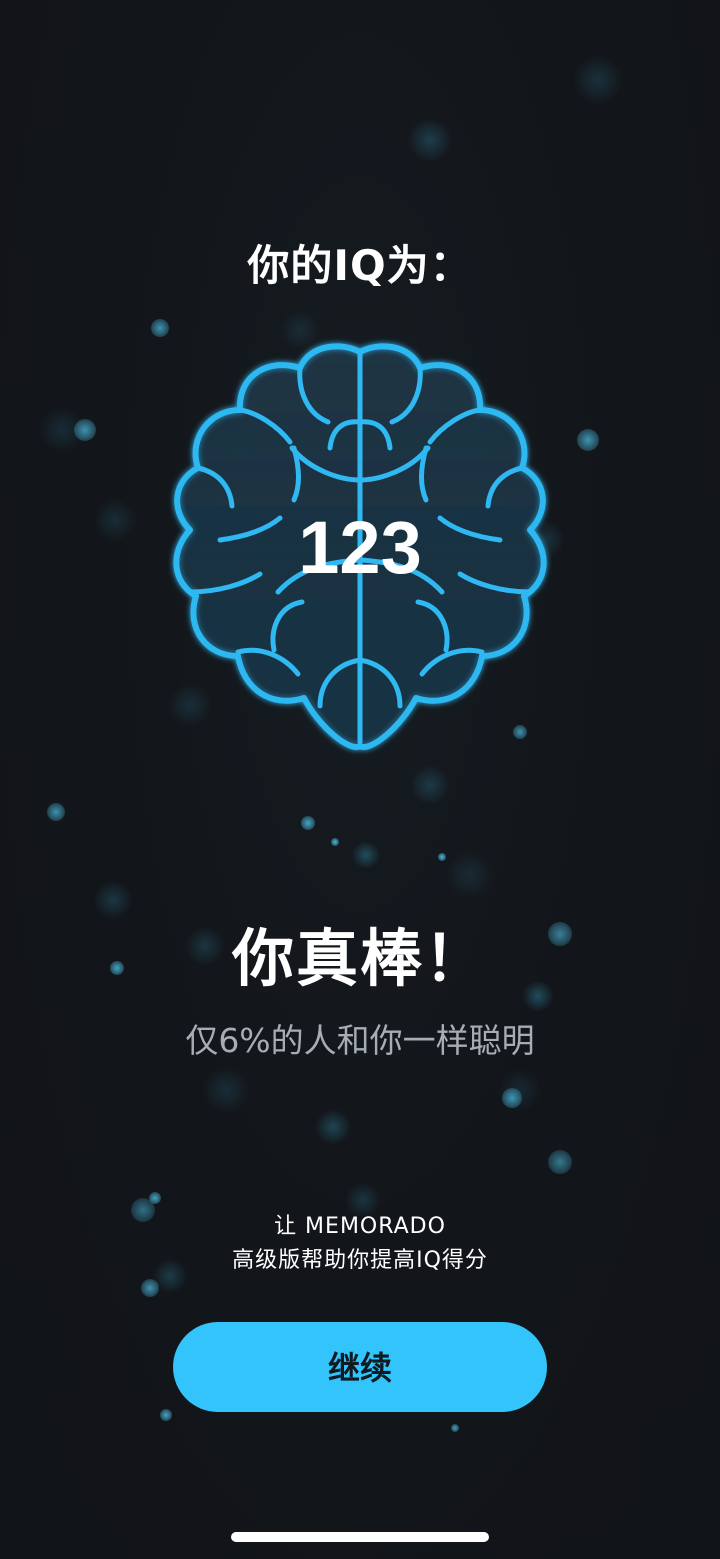  I want to click on iq-score-value: 123, so click(360, 547).